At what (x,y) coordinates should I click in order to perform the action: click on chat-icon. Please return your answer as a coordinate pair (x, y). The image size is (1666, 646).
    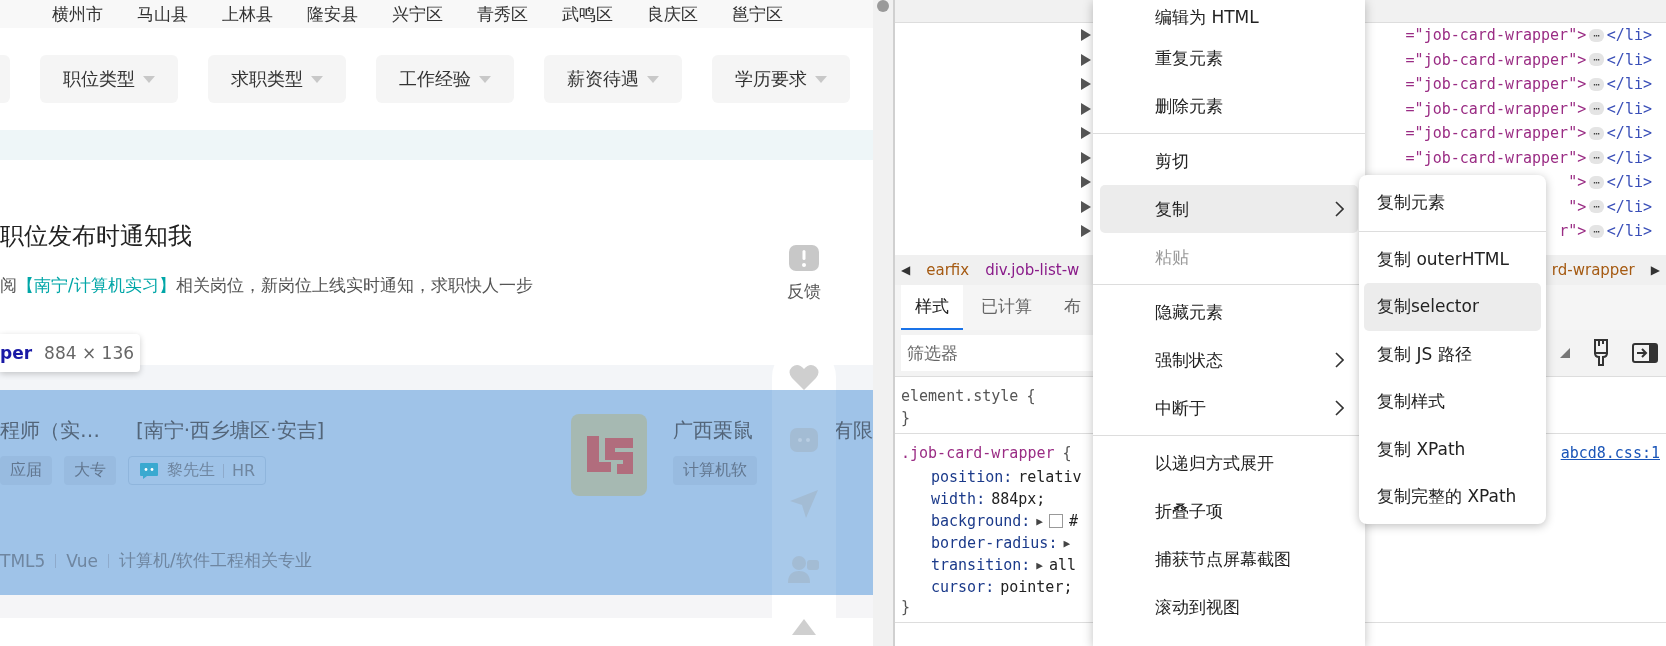
    Looking at the image, I should click on (149, 470).